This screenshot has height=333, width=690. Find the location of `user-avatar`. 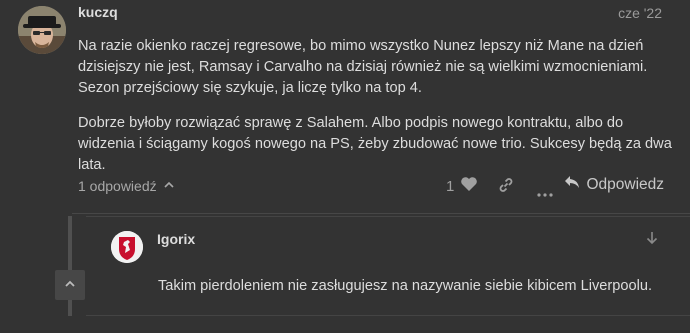

user-avatar is located at coordinates (42, 30).